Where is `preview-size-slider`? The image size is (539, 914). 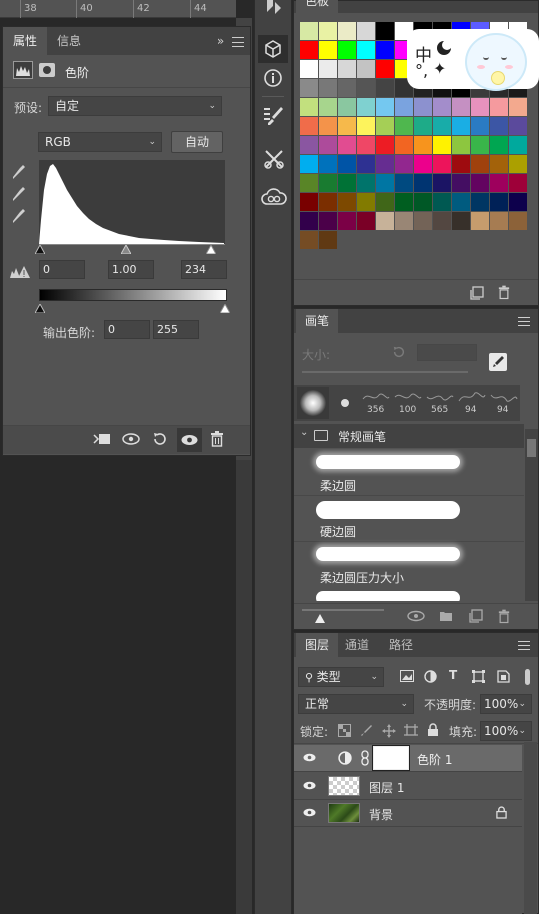
preview-size-slider is located at coordinates (343, 610).